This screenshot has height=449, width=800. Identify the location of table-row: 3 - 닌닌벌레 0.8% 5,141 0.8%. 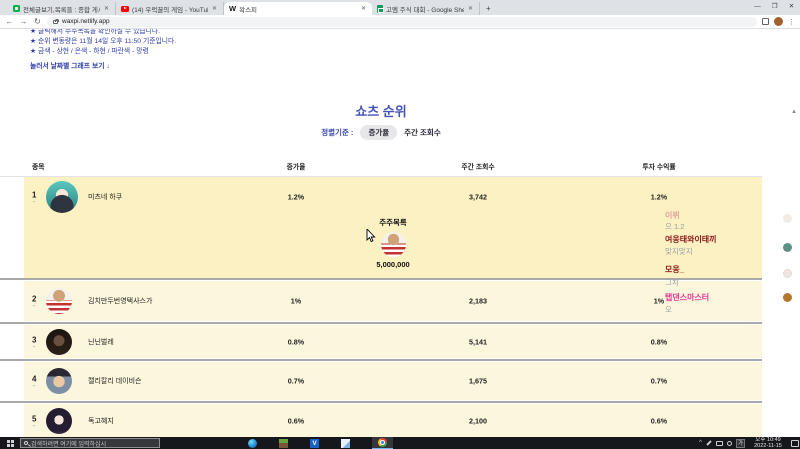
(393, 341).